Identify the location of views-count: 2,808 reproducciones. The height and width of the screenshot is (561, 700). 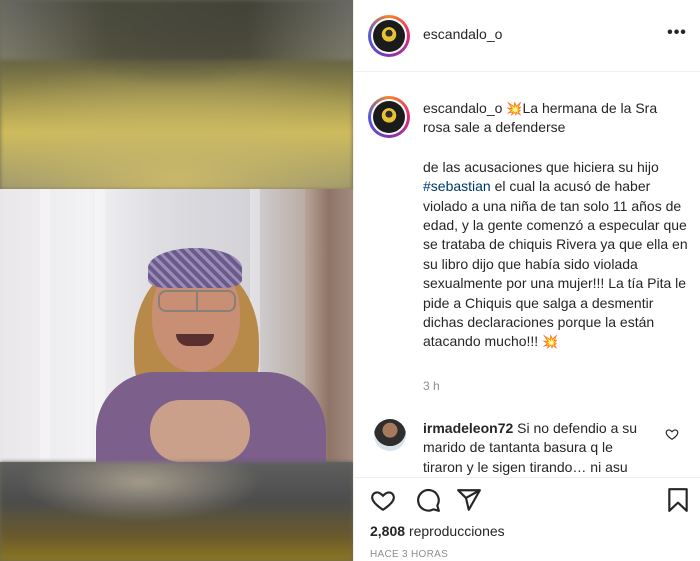
(437, 531).